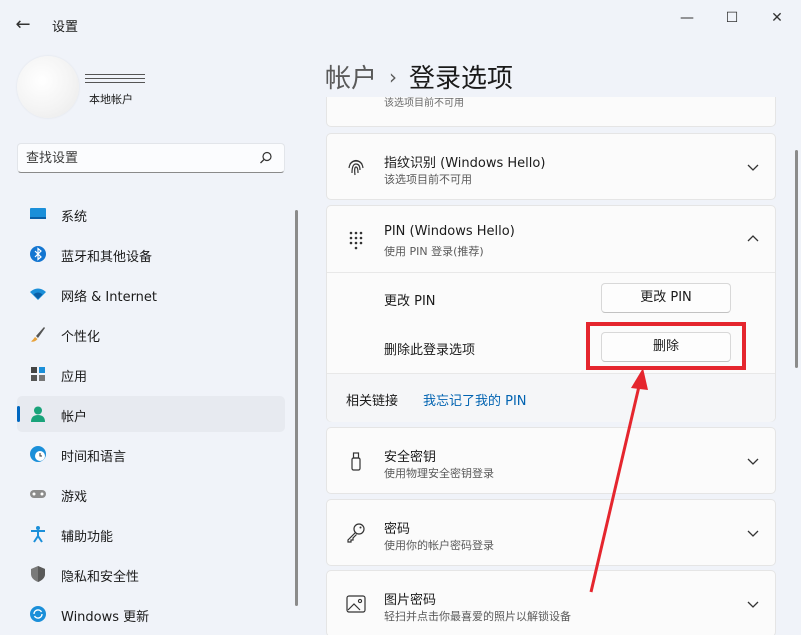 This screenshot has width=801, height=635. Describe the element at coordinates (38, 254) in the screenshot. I see `bluetooth-icon` at that location.